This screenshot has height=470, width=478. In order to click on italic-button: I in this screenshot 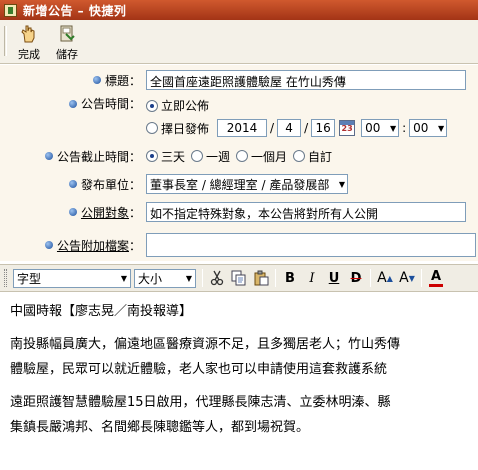, I will do `click(312, 278)`.